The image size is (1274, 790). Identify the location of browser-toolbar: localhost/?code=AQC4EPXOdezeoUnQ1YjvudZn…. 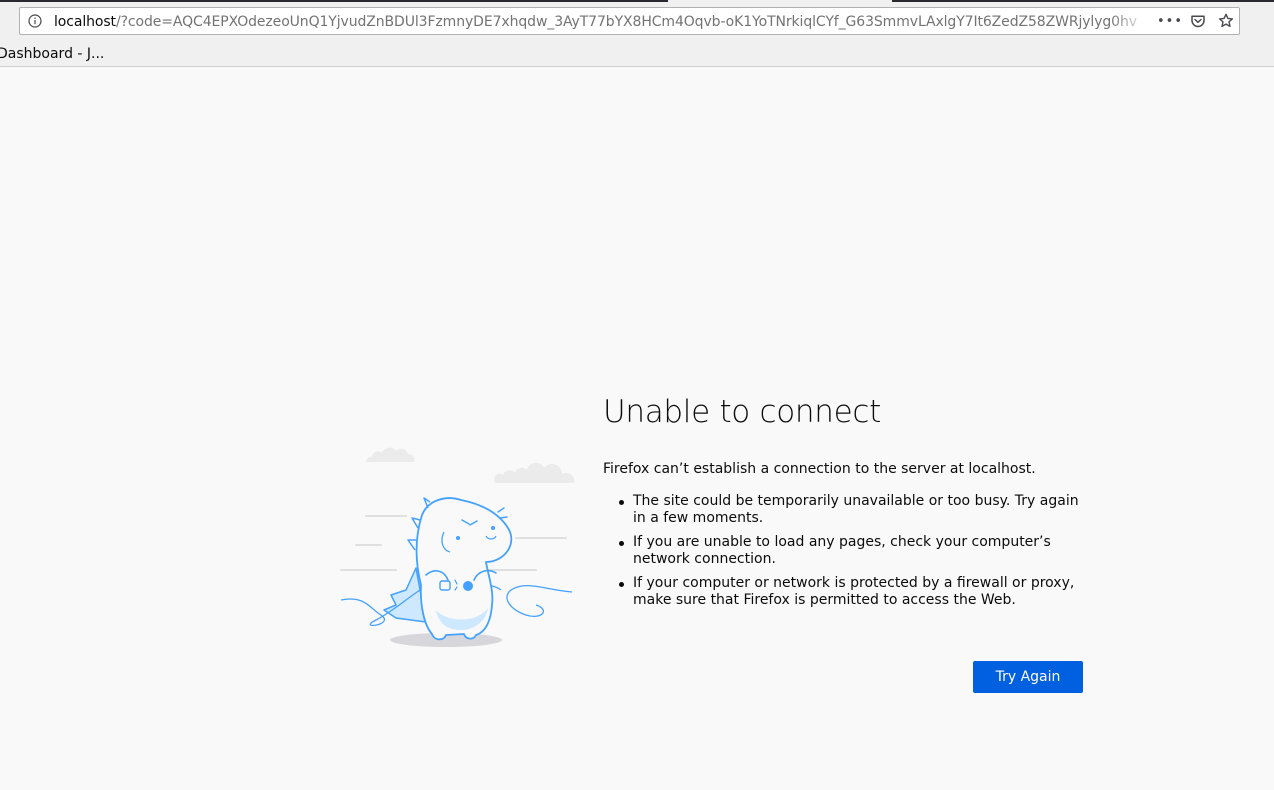
(637, 21).